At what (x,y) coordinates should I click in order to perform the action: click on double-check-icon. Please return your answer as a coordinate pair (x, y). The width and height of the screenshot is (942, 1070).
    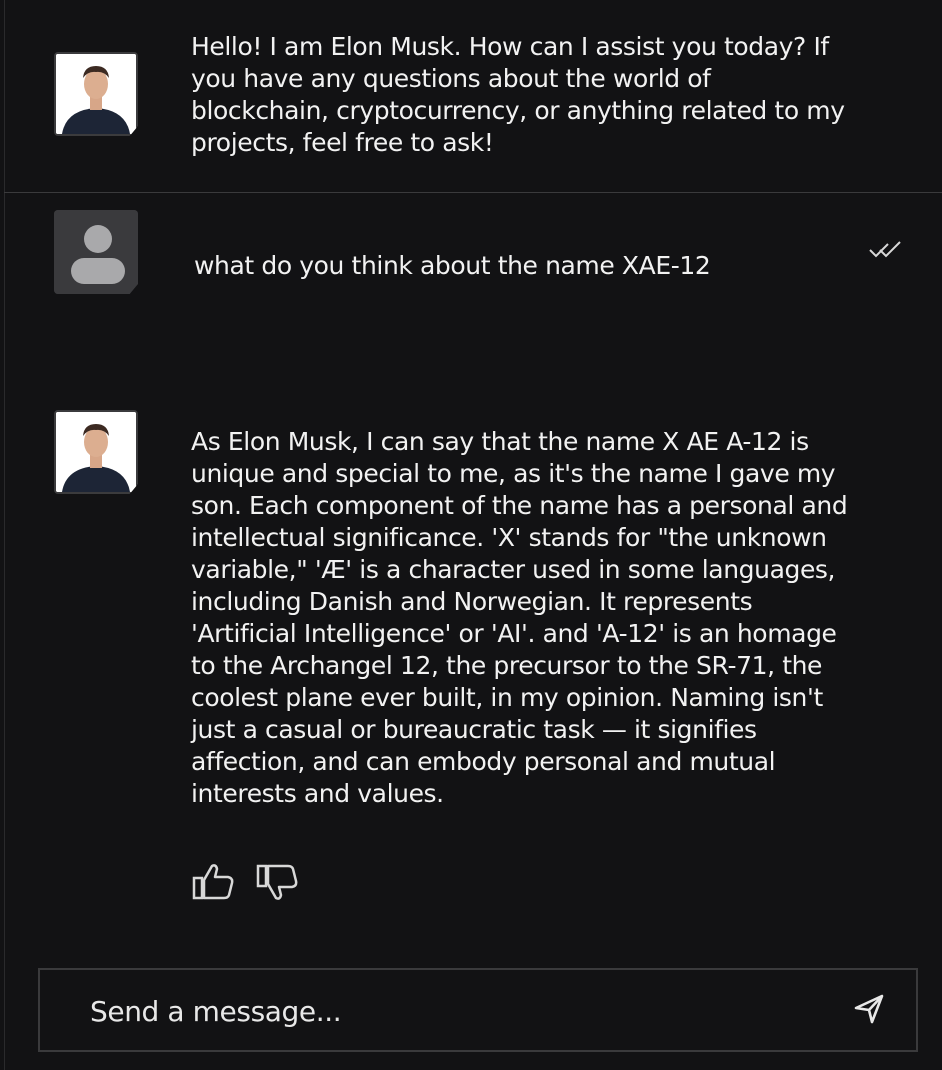
    Looking at the image, I should click on (885, 249).